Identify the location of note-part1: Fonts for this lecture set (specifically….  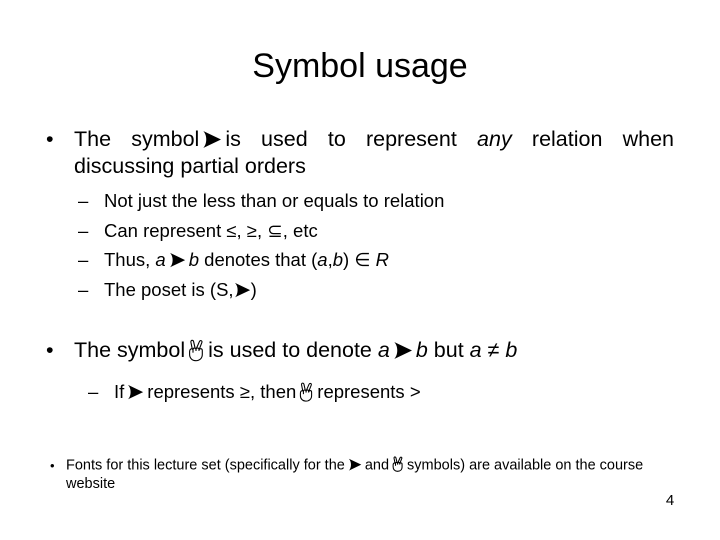
(205, 465).